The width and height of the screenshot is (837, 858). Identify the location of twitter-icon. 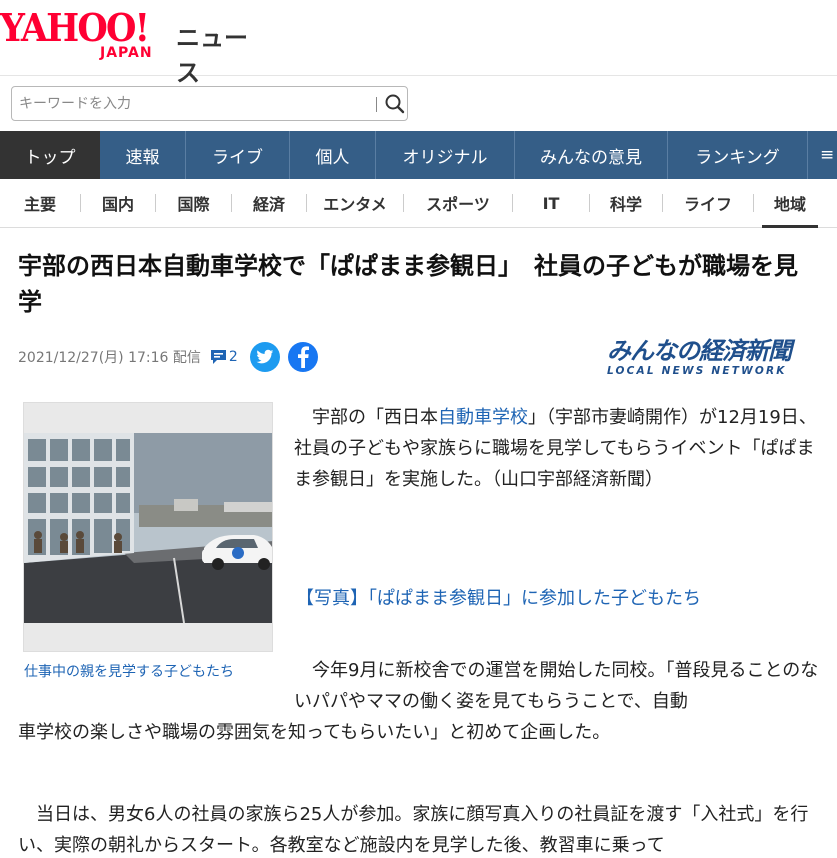
(265, 356).